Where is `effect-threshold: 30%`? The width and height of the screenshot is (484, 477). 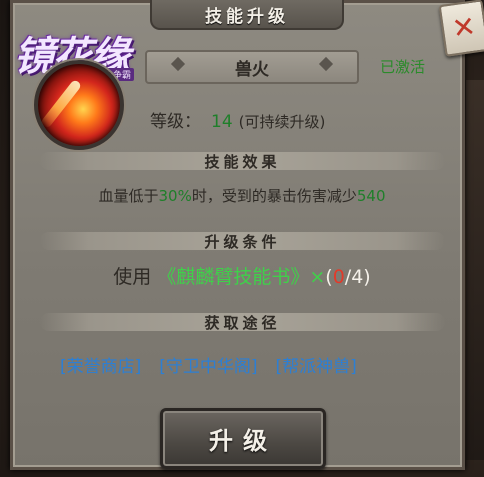 effect-threshold: 30% is located at coordinates (175, 196).